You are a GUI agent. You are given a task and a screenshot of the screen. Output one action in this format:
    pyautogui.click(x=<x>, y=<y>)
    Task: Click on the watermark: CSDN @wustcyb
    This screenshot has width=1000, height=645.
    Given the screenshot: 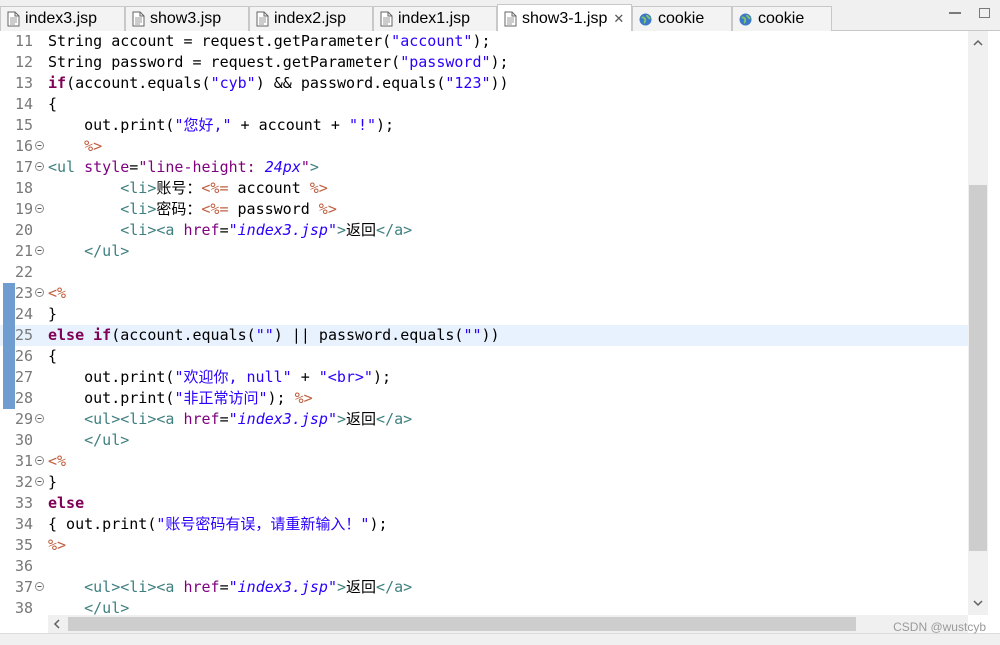 What is the action you would take?
    pyautogui.click(x=939, y=627)
    